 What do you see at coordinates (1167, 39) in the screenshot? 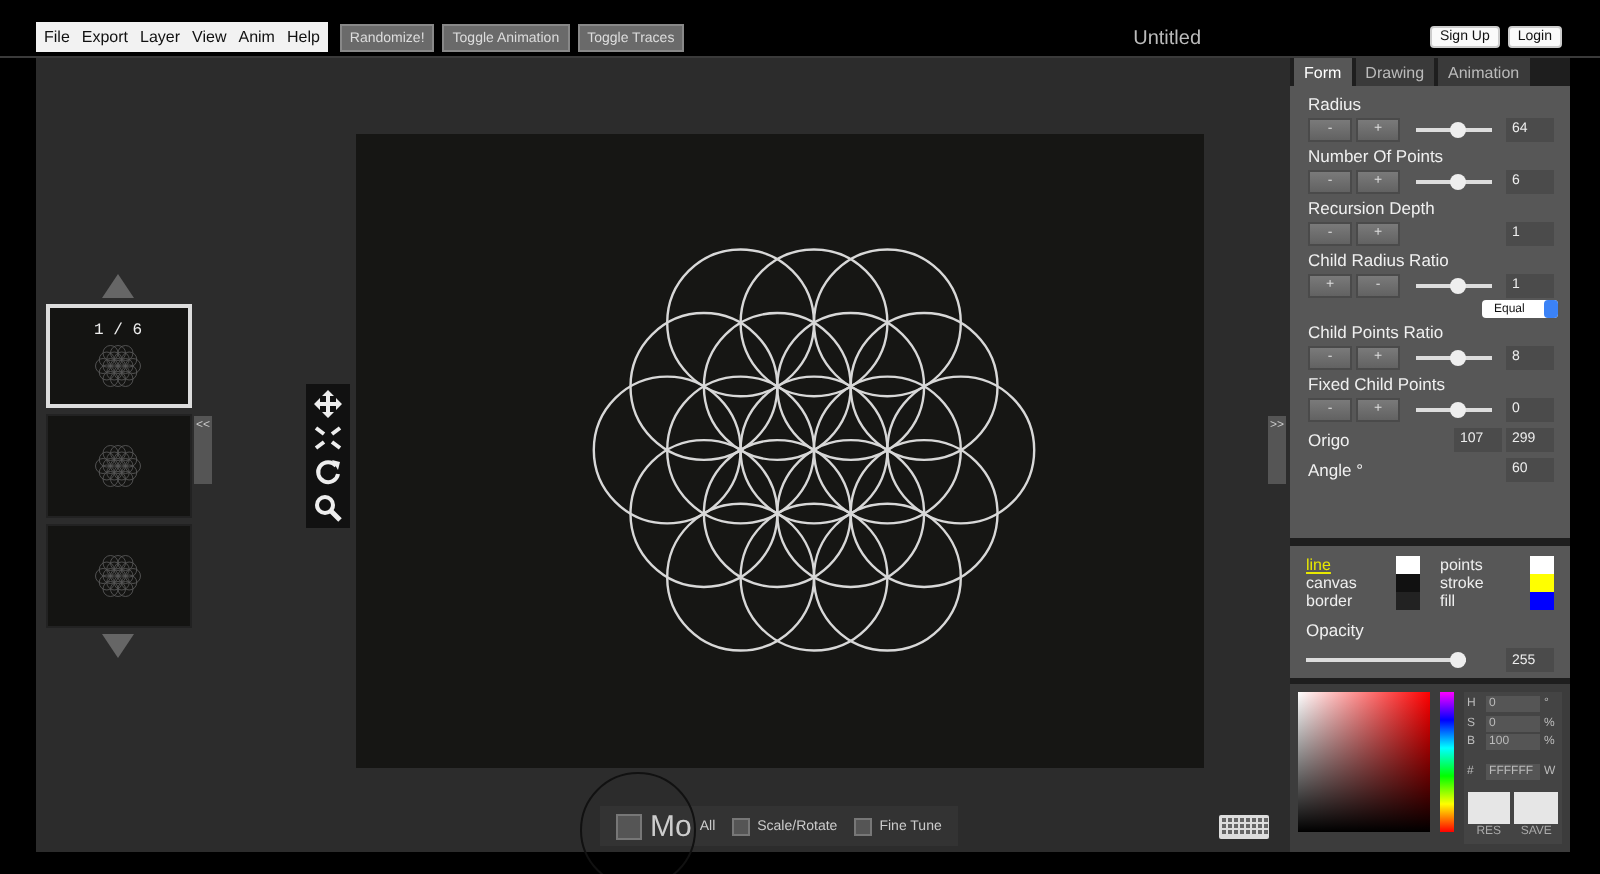
I see `document-title: Untitled` at bounding box center [1167, 39].